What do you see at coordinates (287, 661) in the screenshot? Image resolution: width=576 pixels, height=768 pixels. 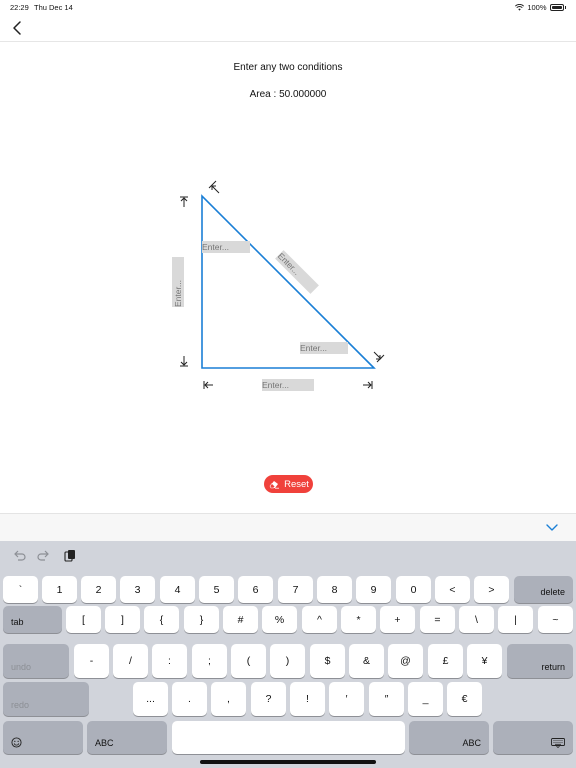 I see `key: )` at bounding box center [287, 661].